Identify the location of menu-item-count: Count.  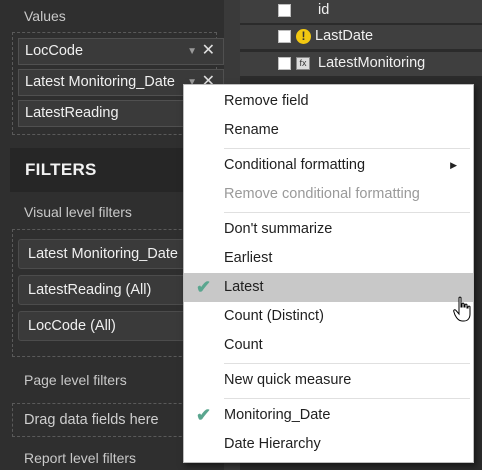
(328, 345).